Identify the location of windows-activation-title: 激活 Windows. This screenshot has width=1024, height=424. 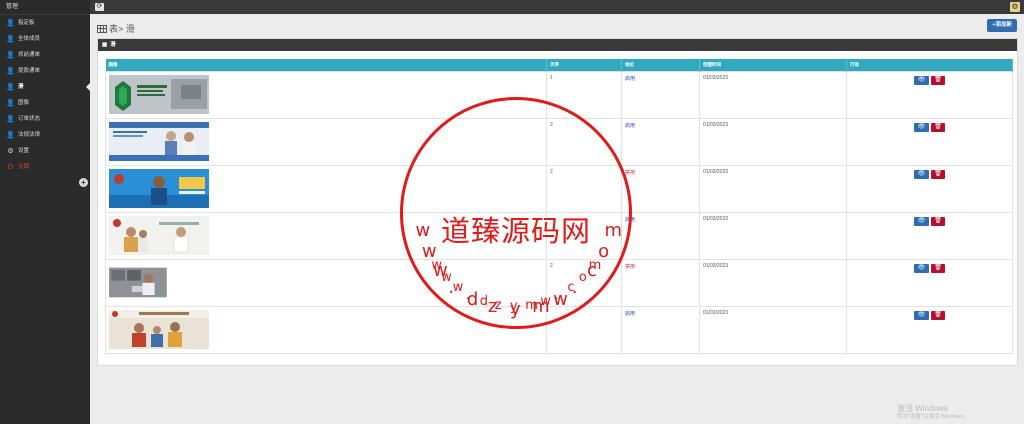
(922, 408).